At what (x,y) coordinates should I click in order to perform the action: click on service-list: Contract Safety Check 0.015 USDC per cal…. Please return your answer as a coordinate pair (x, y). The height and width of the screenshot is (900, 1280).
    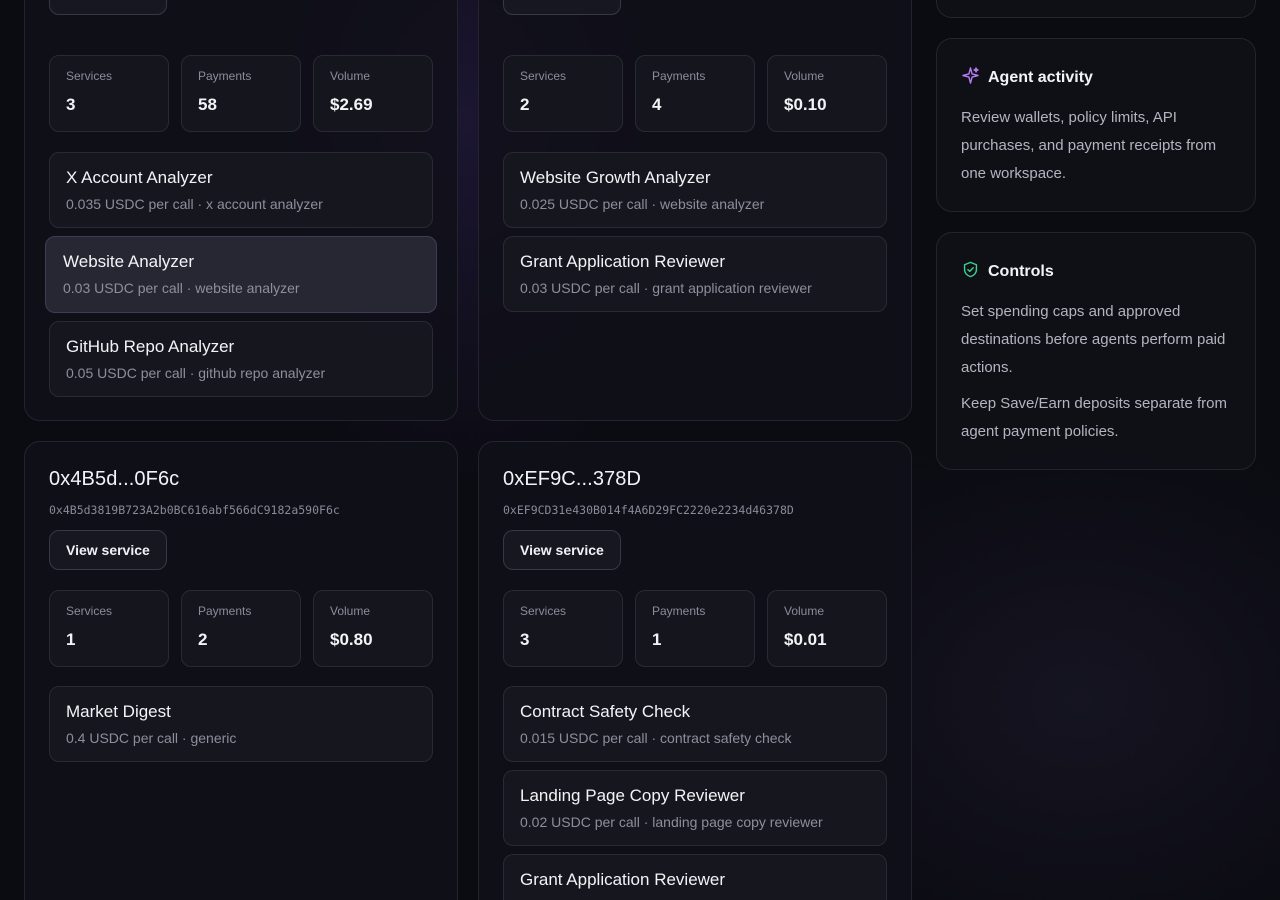
    Looking at the image, I should click on (695, 793).